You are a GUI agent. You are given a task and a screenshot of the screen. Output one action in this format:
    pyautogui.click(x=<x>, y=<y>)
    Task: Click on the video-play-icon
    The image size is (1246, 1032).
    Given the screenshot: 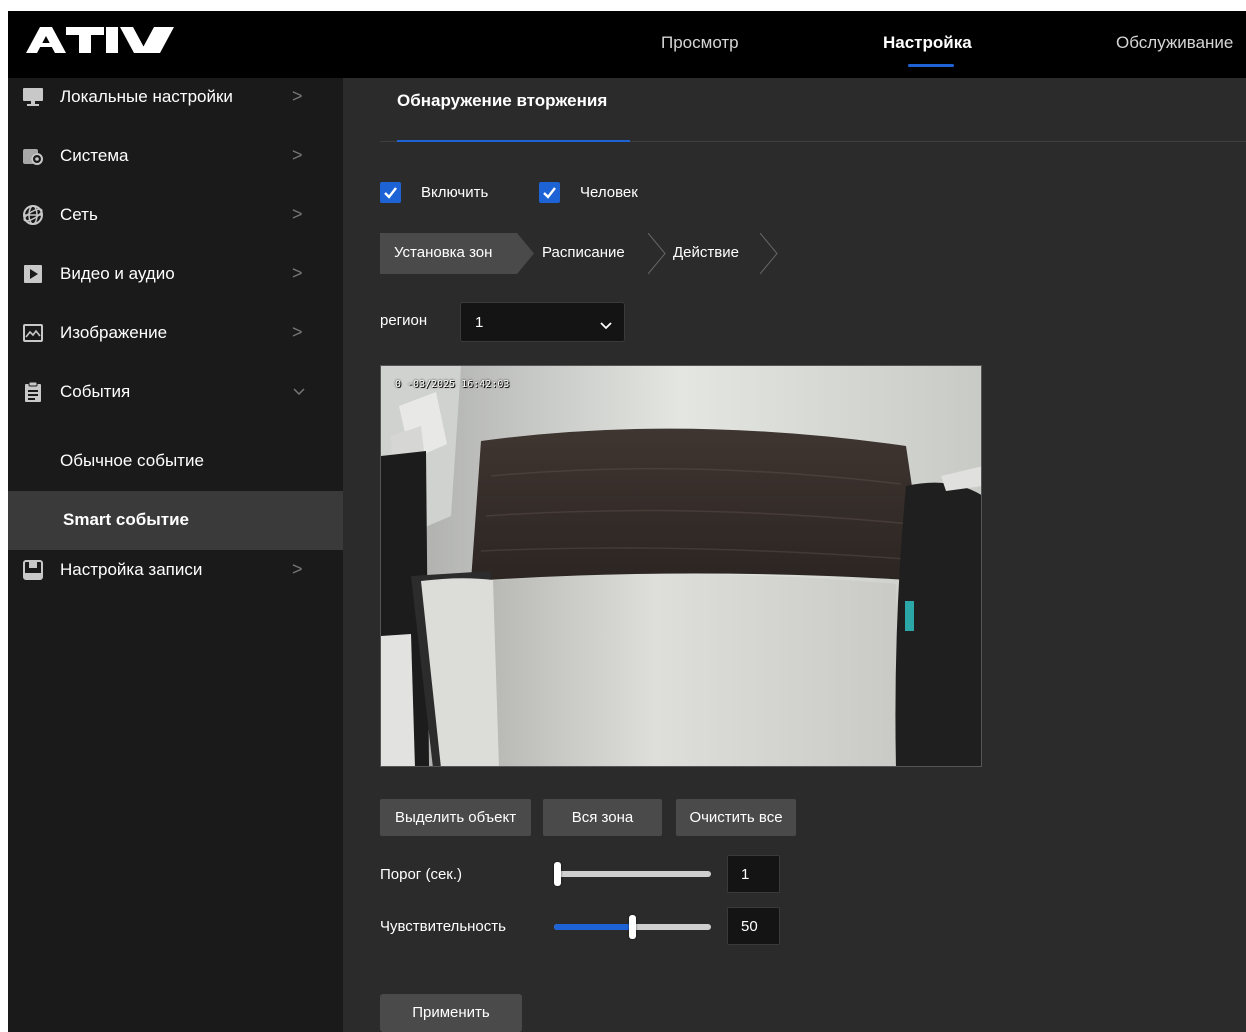 What is the action you would take?
    pyautogui.click(x=33, y=274)
    